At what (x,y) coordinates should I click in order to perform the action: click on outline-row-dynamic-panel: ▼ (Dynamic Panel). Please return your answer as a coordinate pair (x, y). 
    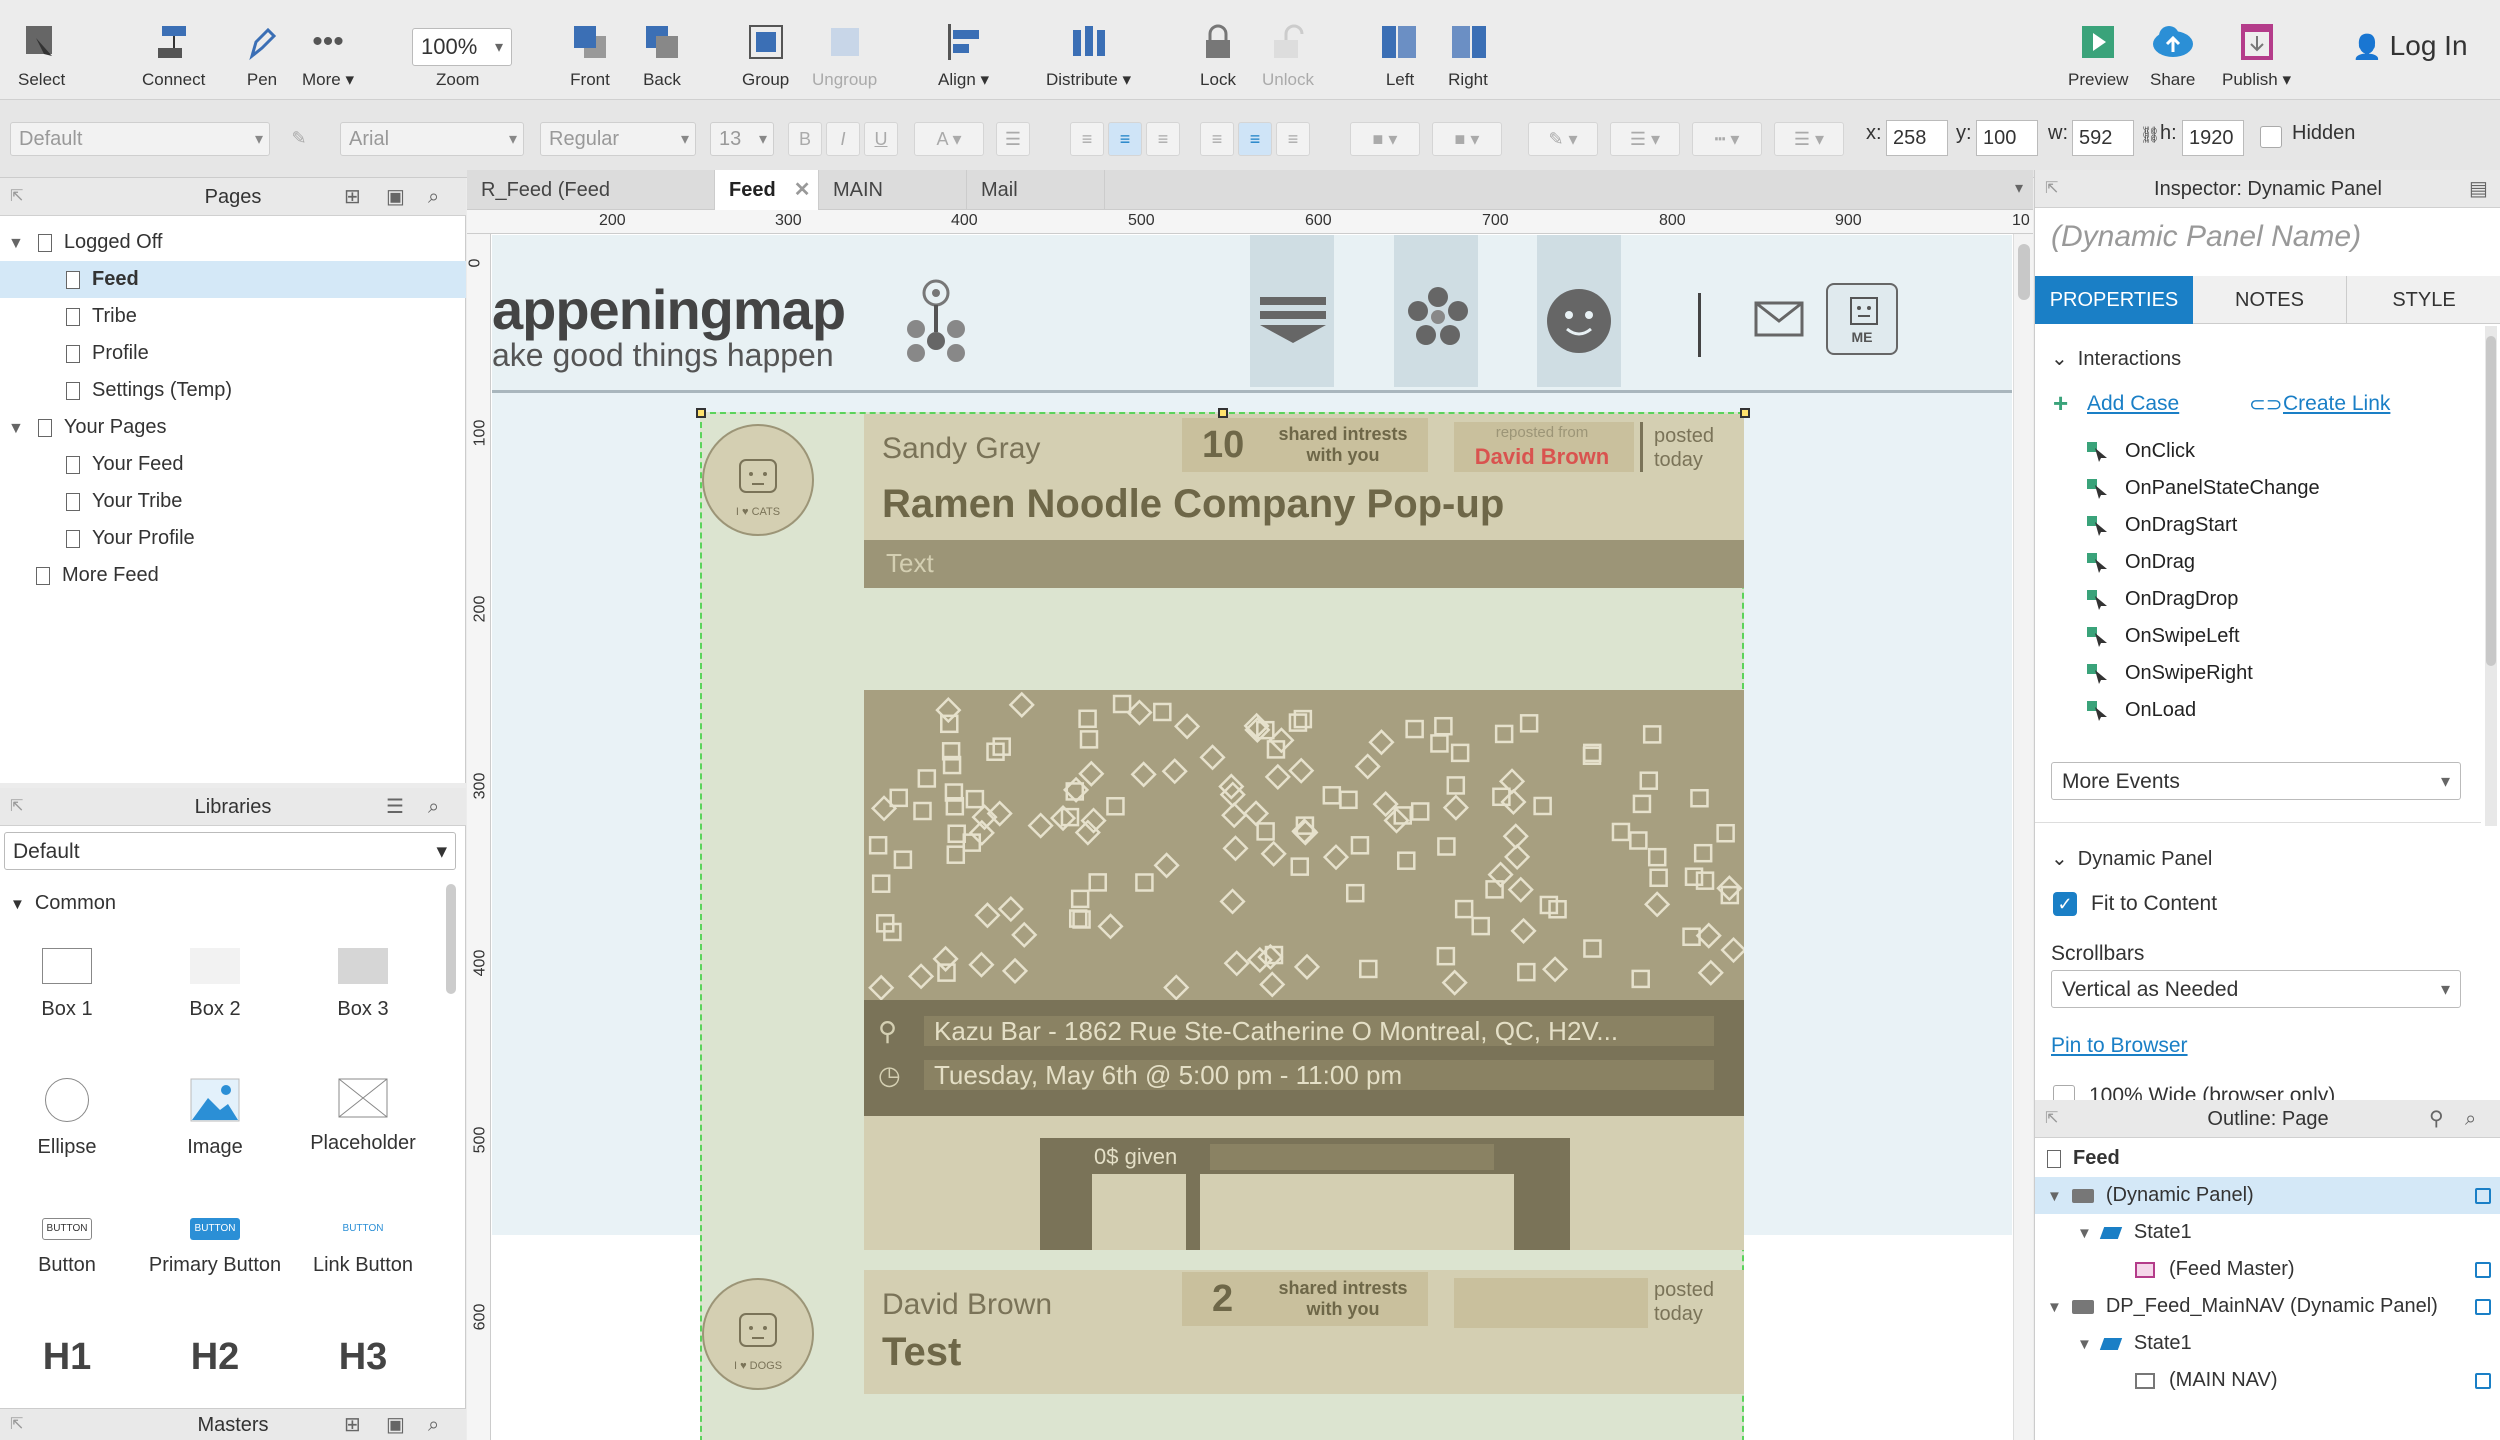
    Looking at the image, I should click on (2267, 1195).